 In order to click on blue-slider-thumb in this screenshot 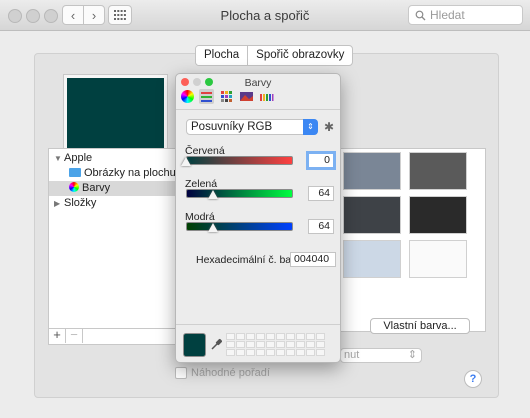, I will do `click(213, 227)`.